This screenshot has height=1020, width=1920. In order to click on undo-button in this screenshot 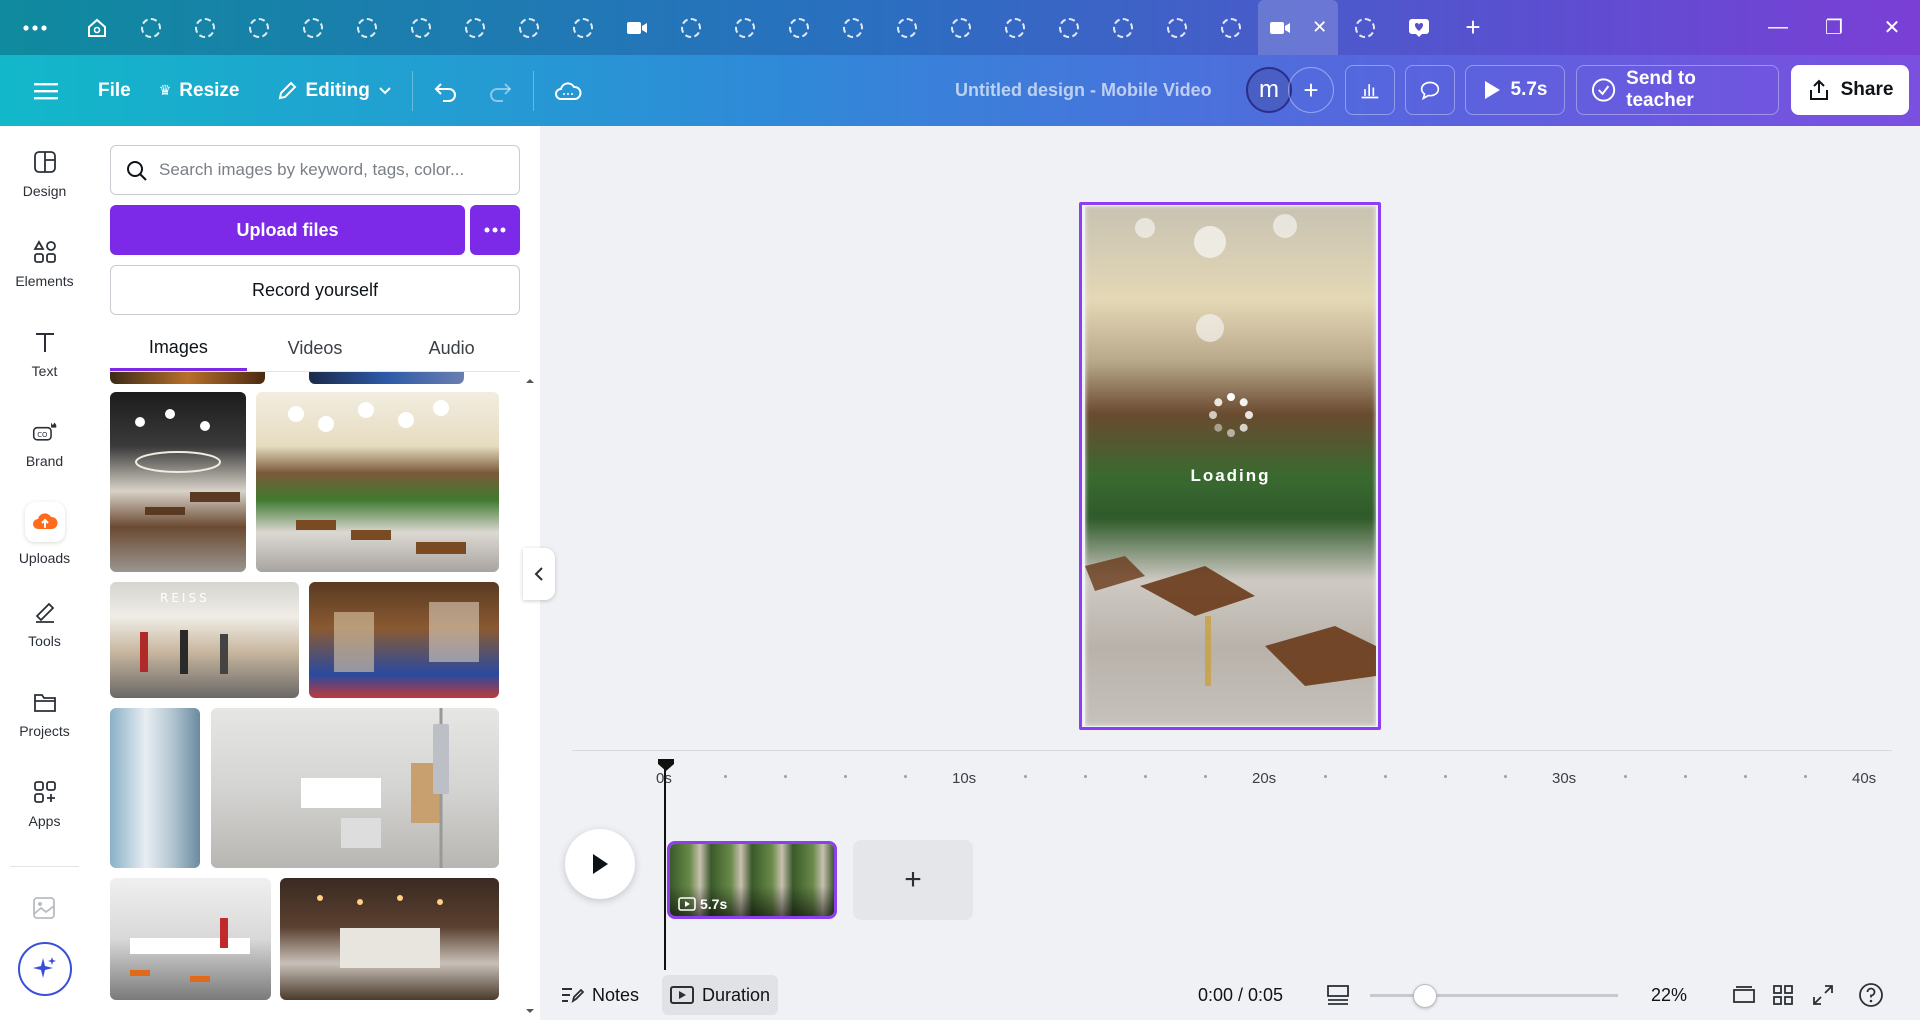, I will do `click(446, 91)`.